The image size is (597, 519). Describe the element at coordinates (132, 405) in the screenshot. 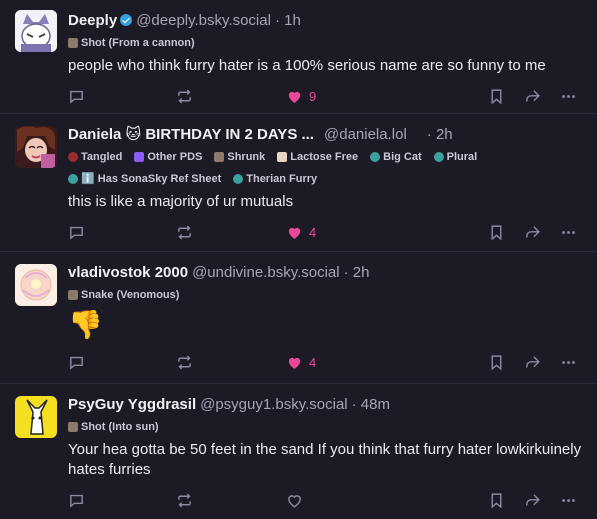

I see `author-name: PsyGuy Yggdrasil` at that location.